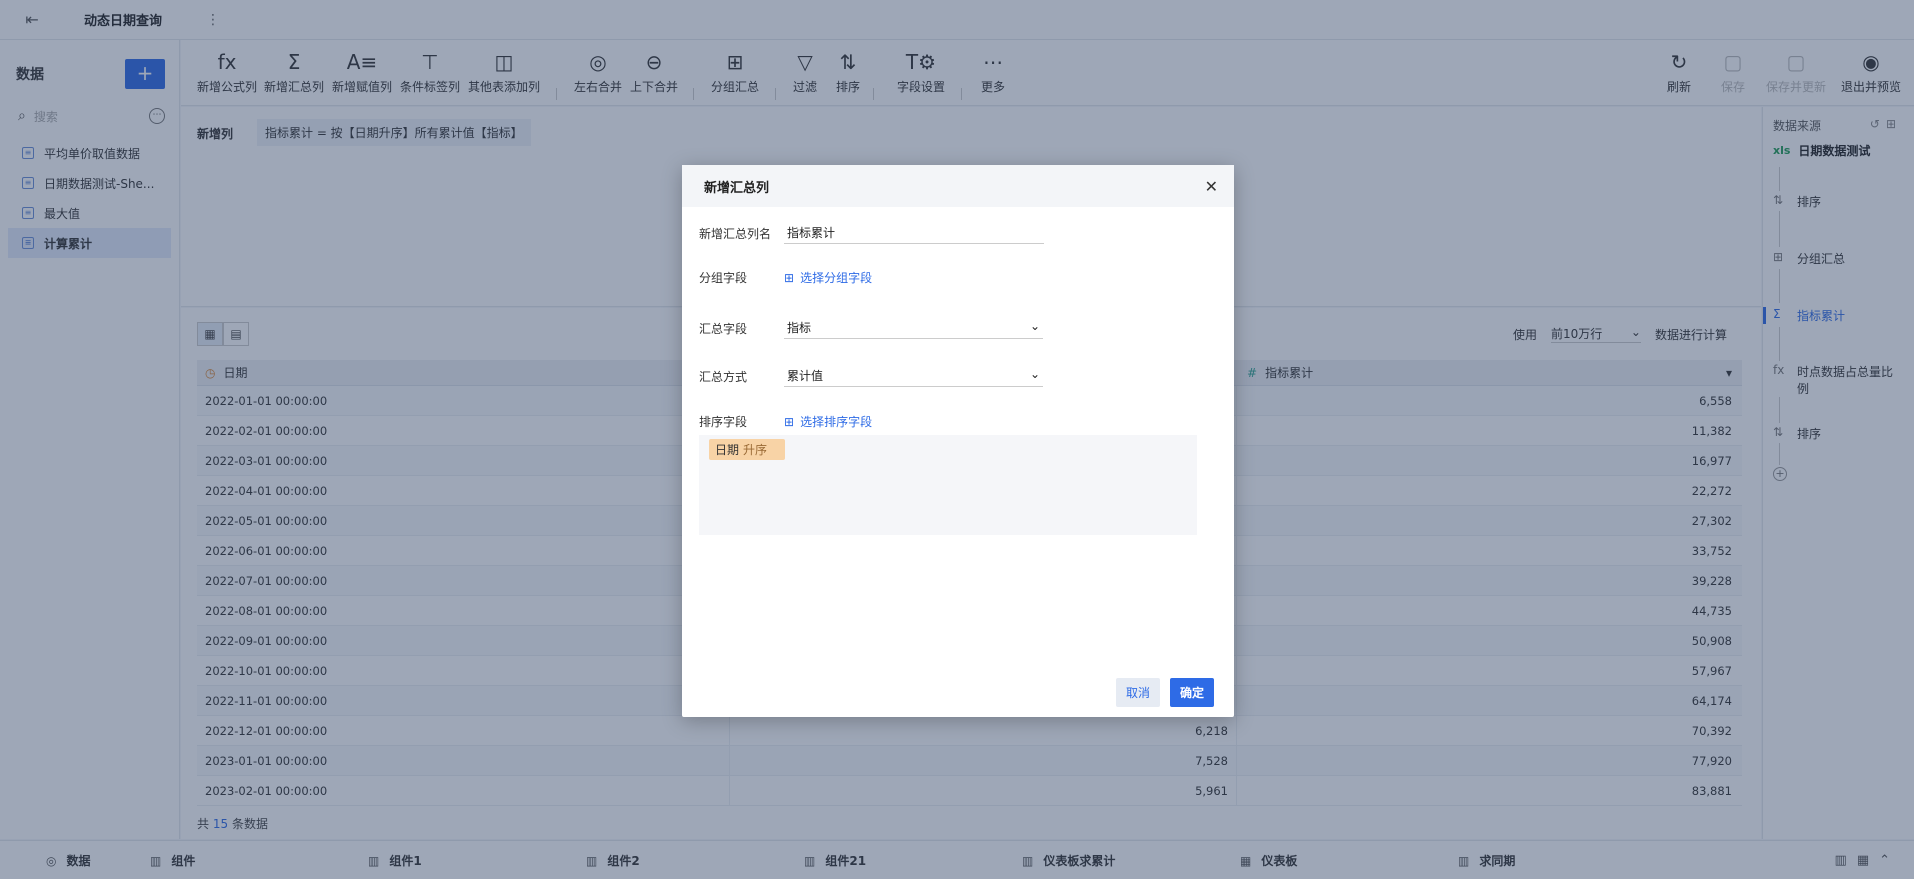 This screenshot has width=1914, height=879. What do you see at coordinates (735, 233) in the screenshot?
I see `field-label: 新增汇总列名` at bounding box center [735, 233].